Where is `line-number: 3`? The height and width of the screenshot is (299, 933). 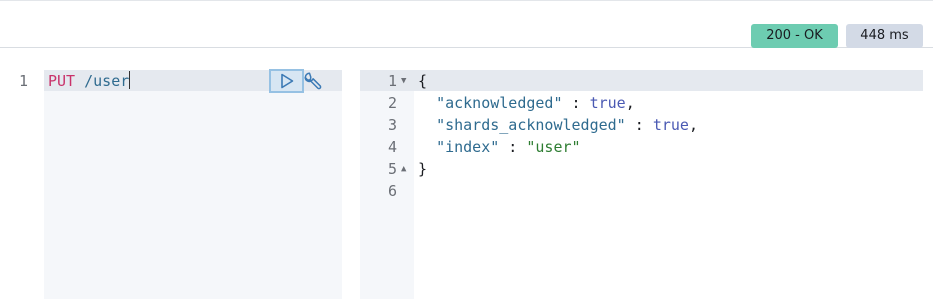 line-number: 3 is located at coordinates (392, 125).